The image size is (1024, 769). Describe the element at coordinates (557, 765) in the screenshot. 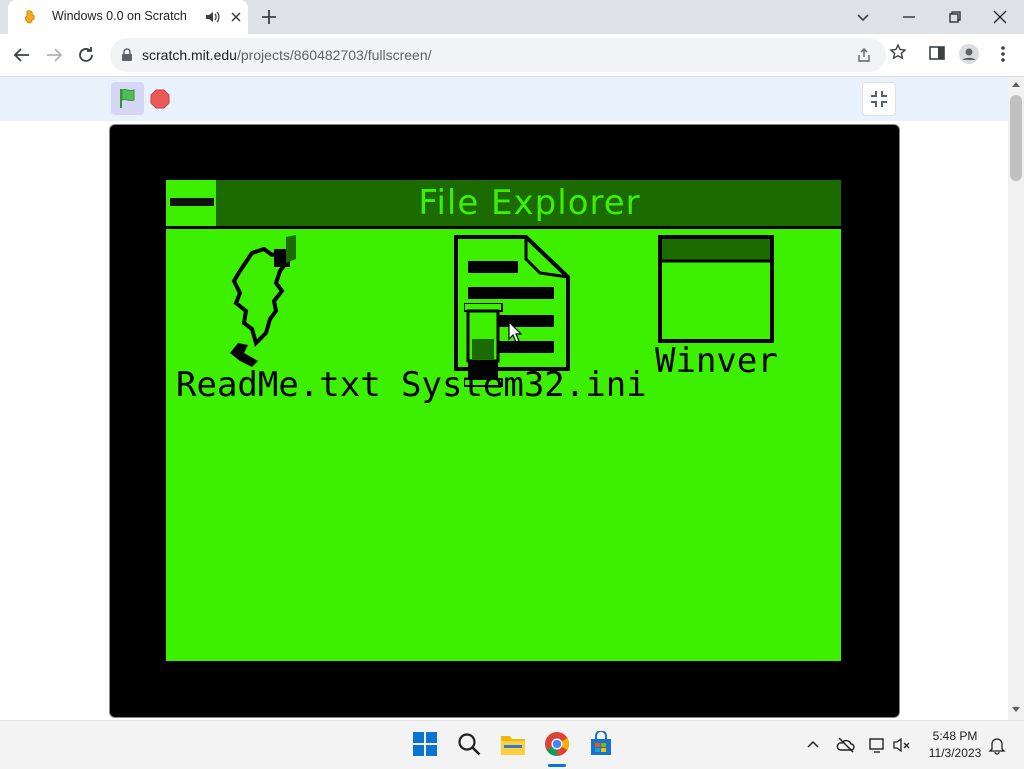

I see `active-app-indicator` at that location.